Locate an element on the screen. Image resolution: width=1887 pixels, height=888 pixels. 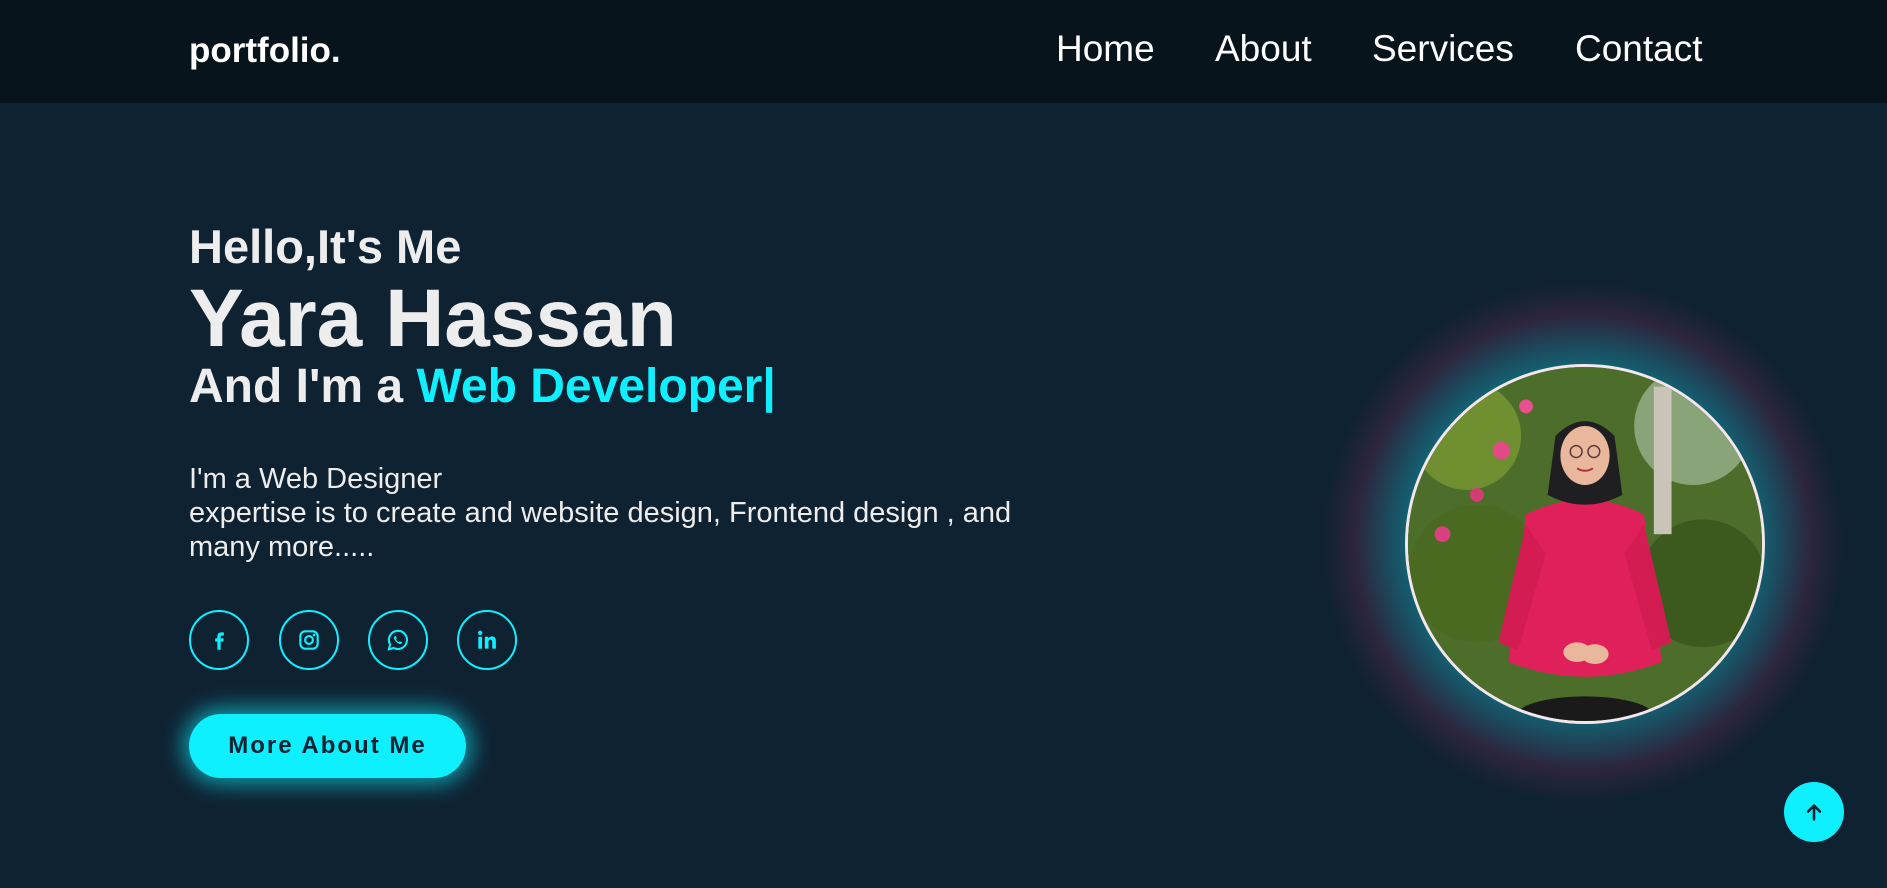
profile-photo is located at coordinates (1585, 544).